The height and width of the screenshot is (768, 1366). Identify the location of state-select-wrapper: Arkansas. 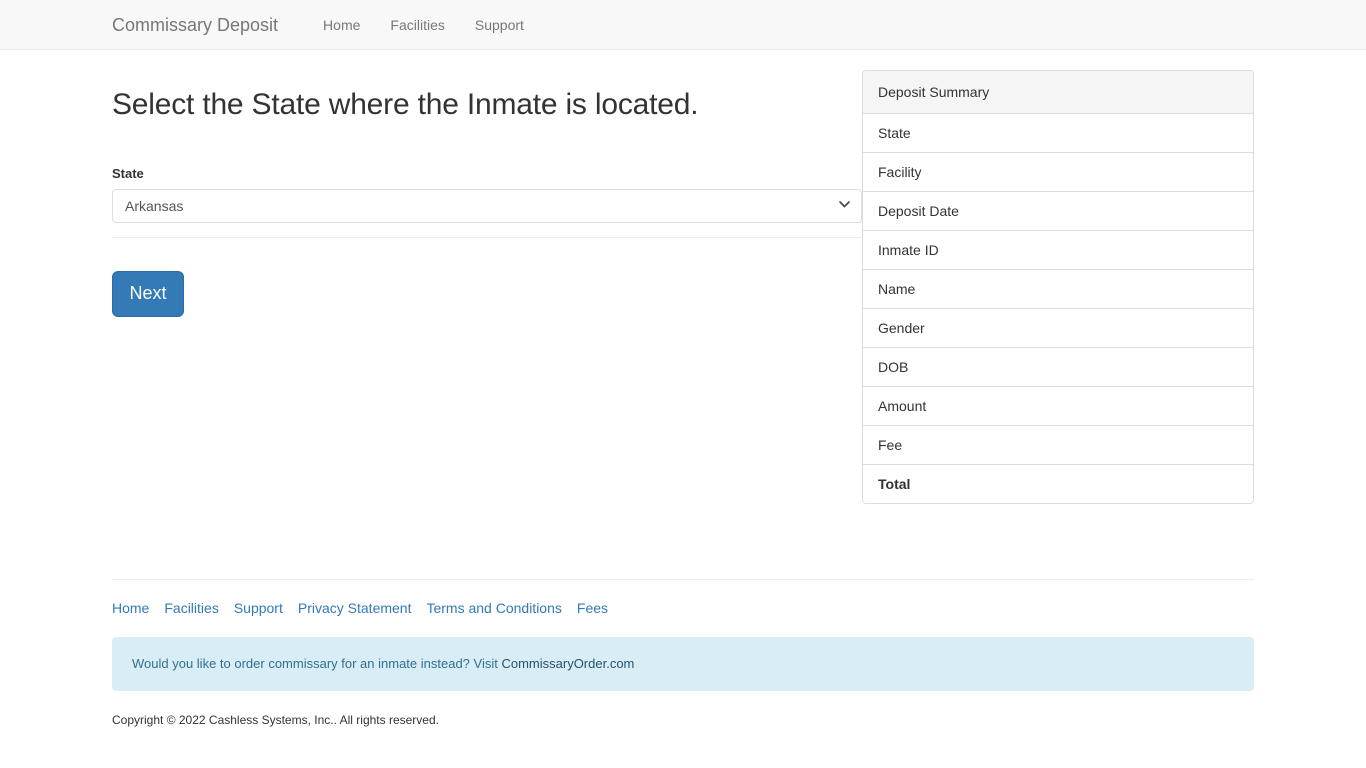
(487, 206).